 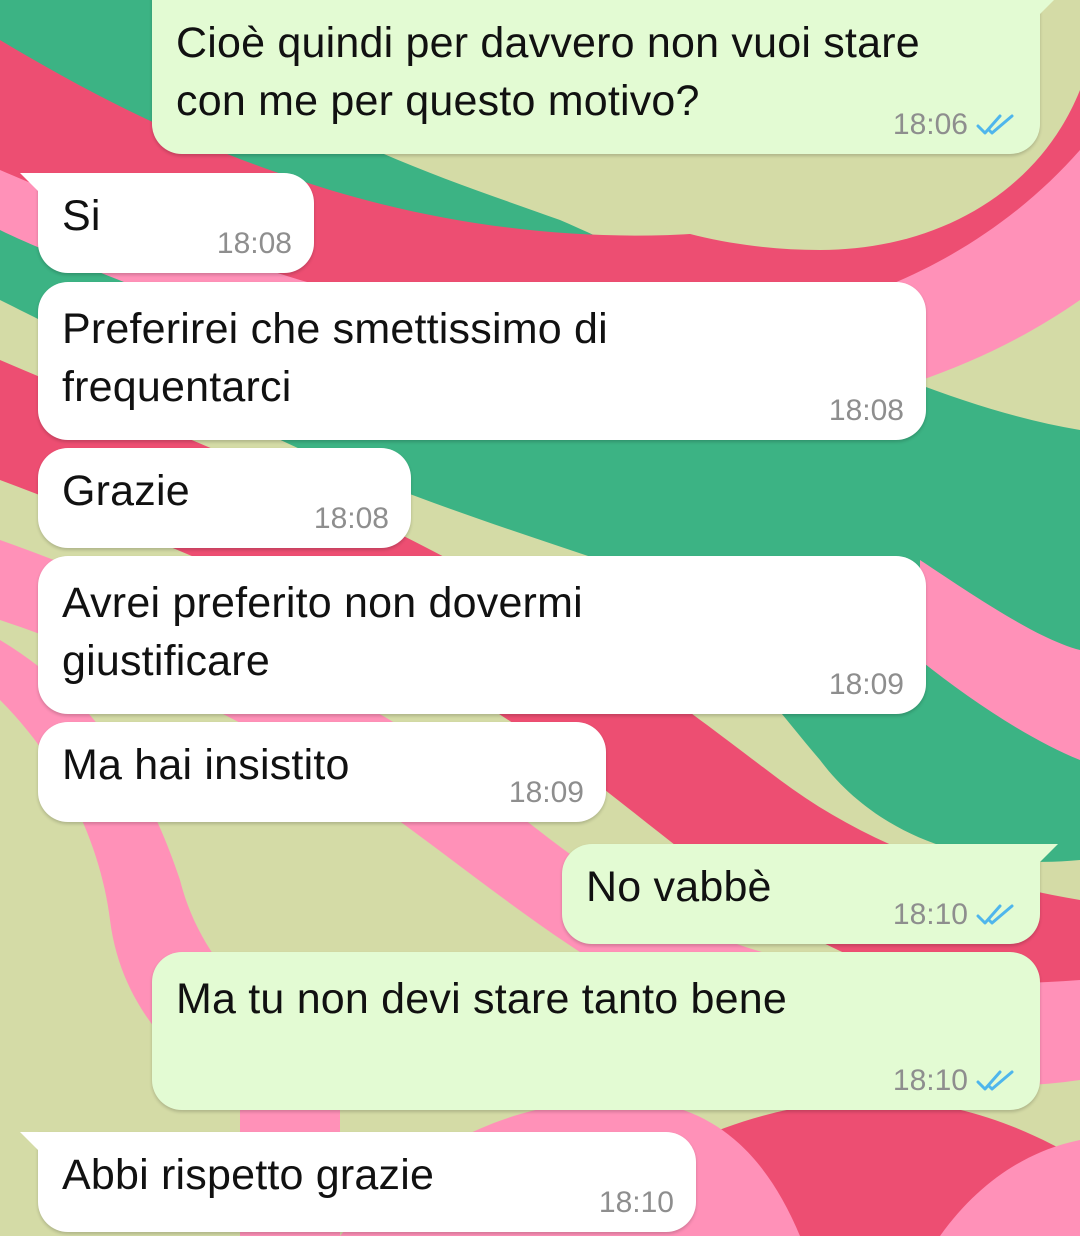 I want to click on message-bubble-outgoing: Ma tu non devi stare tanto bene 18:10, so click(x=596, y=1031).